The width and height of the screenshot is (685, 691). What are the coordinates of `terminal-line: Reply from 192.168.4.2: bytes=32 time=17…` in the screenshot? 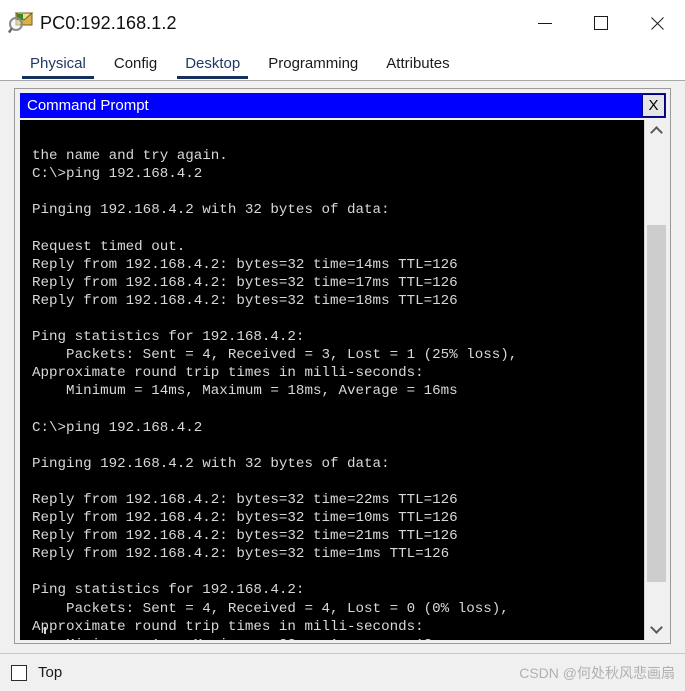 It's located at (245, 282).